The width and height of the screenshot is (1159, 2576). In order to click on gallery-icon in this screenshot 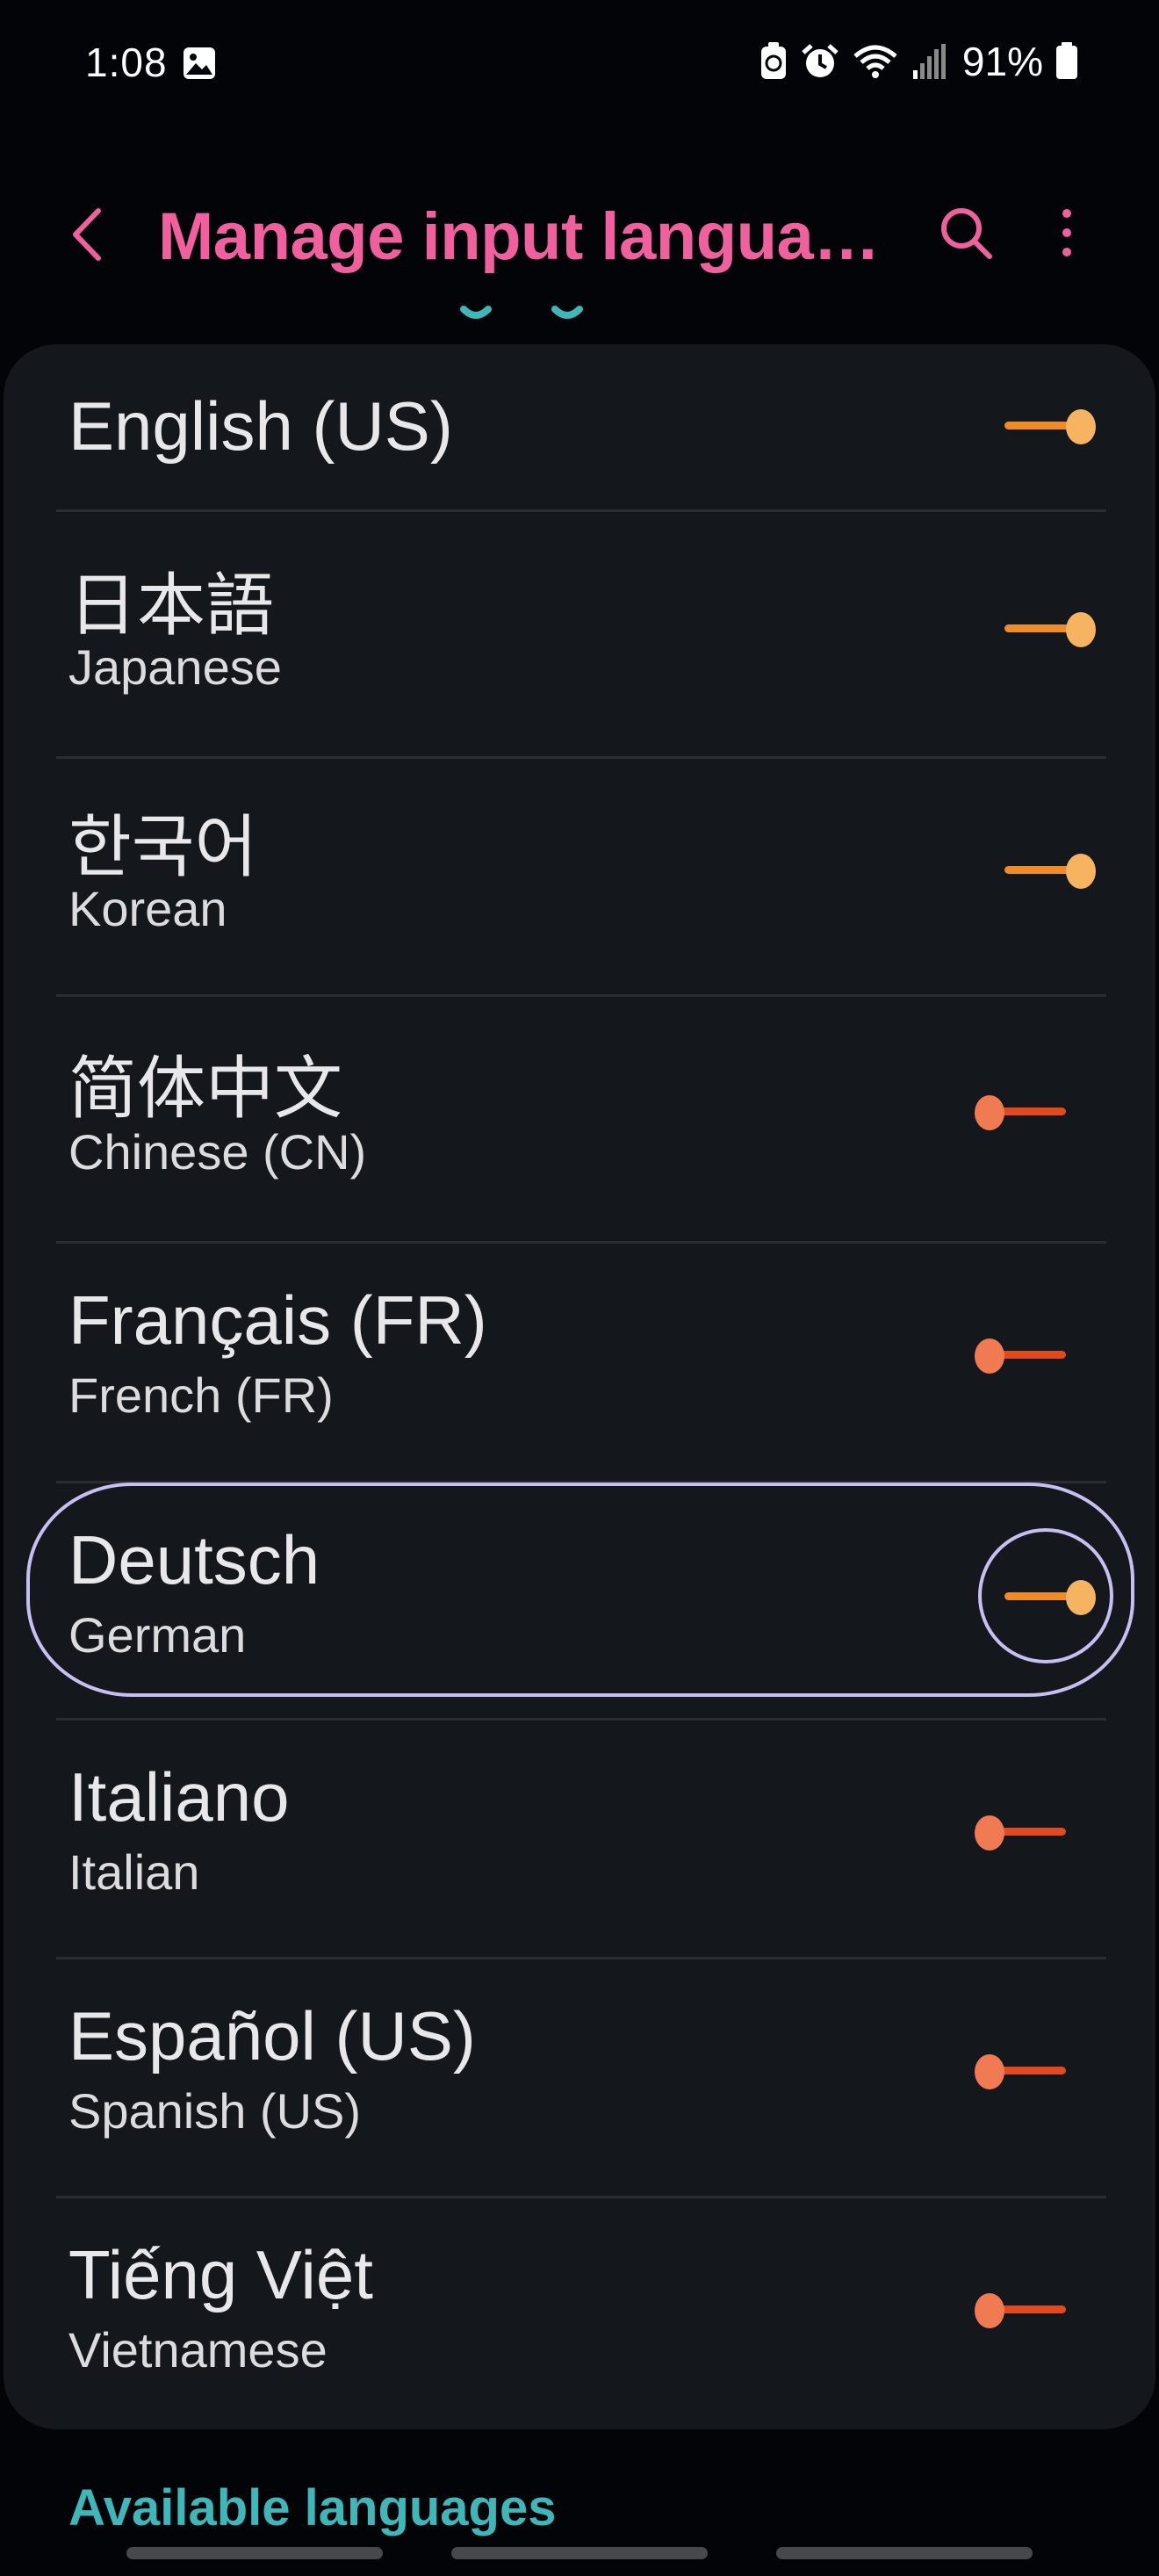, I will do `click(199, 63)`.